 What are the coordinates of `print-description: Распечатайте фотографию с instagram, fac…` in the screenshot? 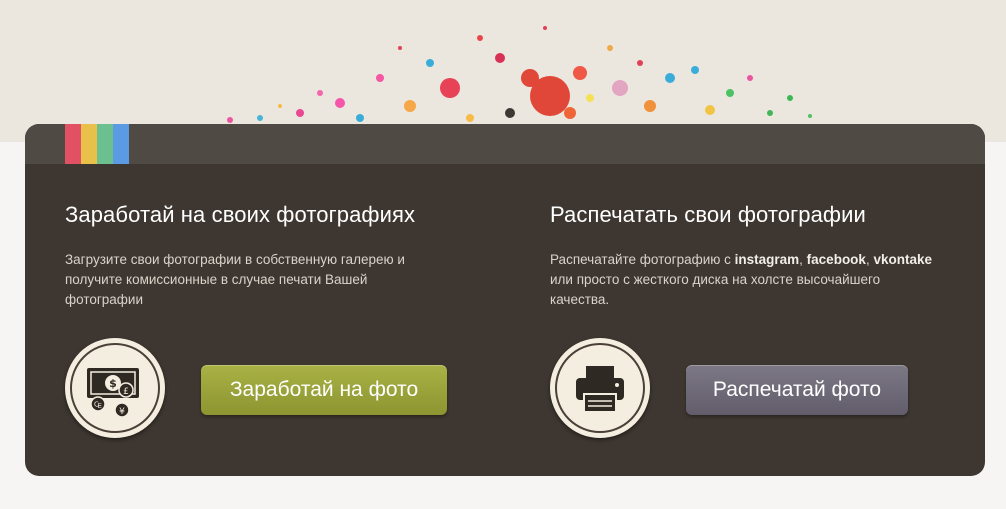 It's located at (741, 279).